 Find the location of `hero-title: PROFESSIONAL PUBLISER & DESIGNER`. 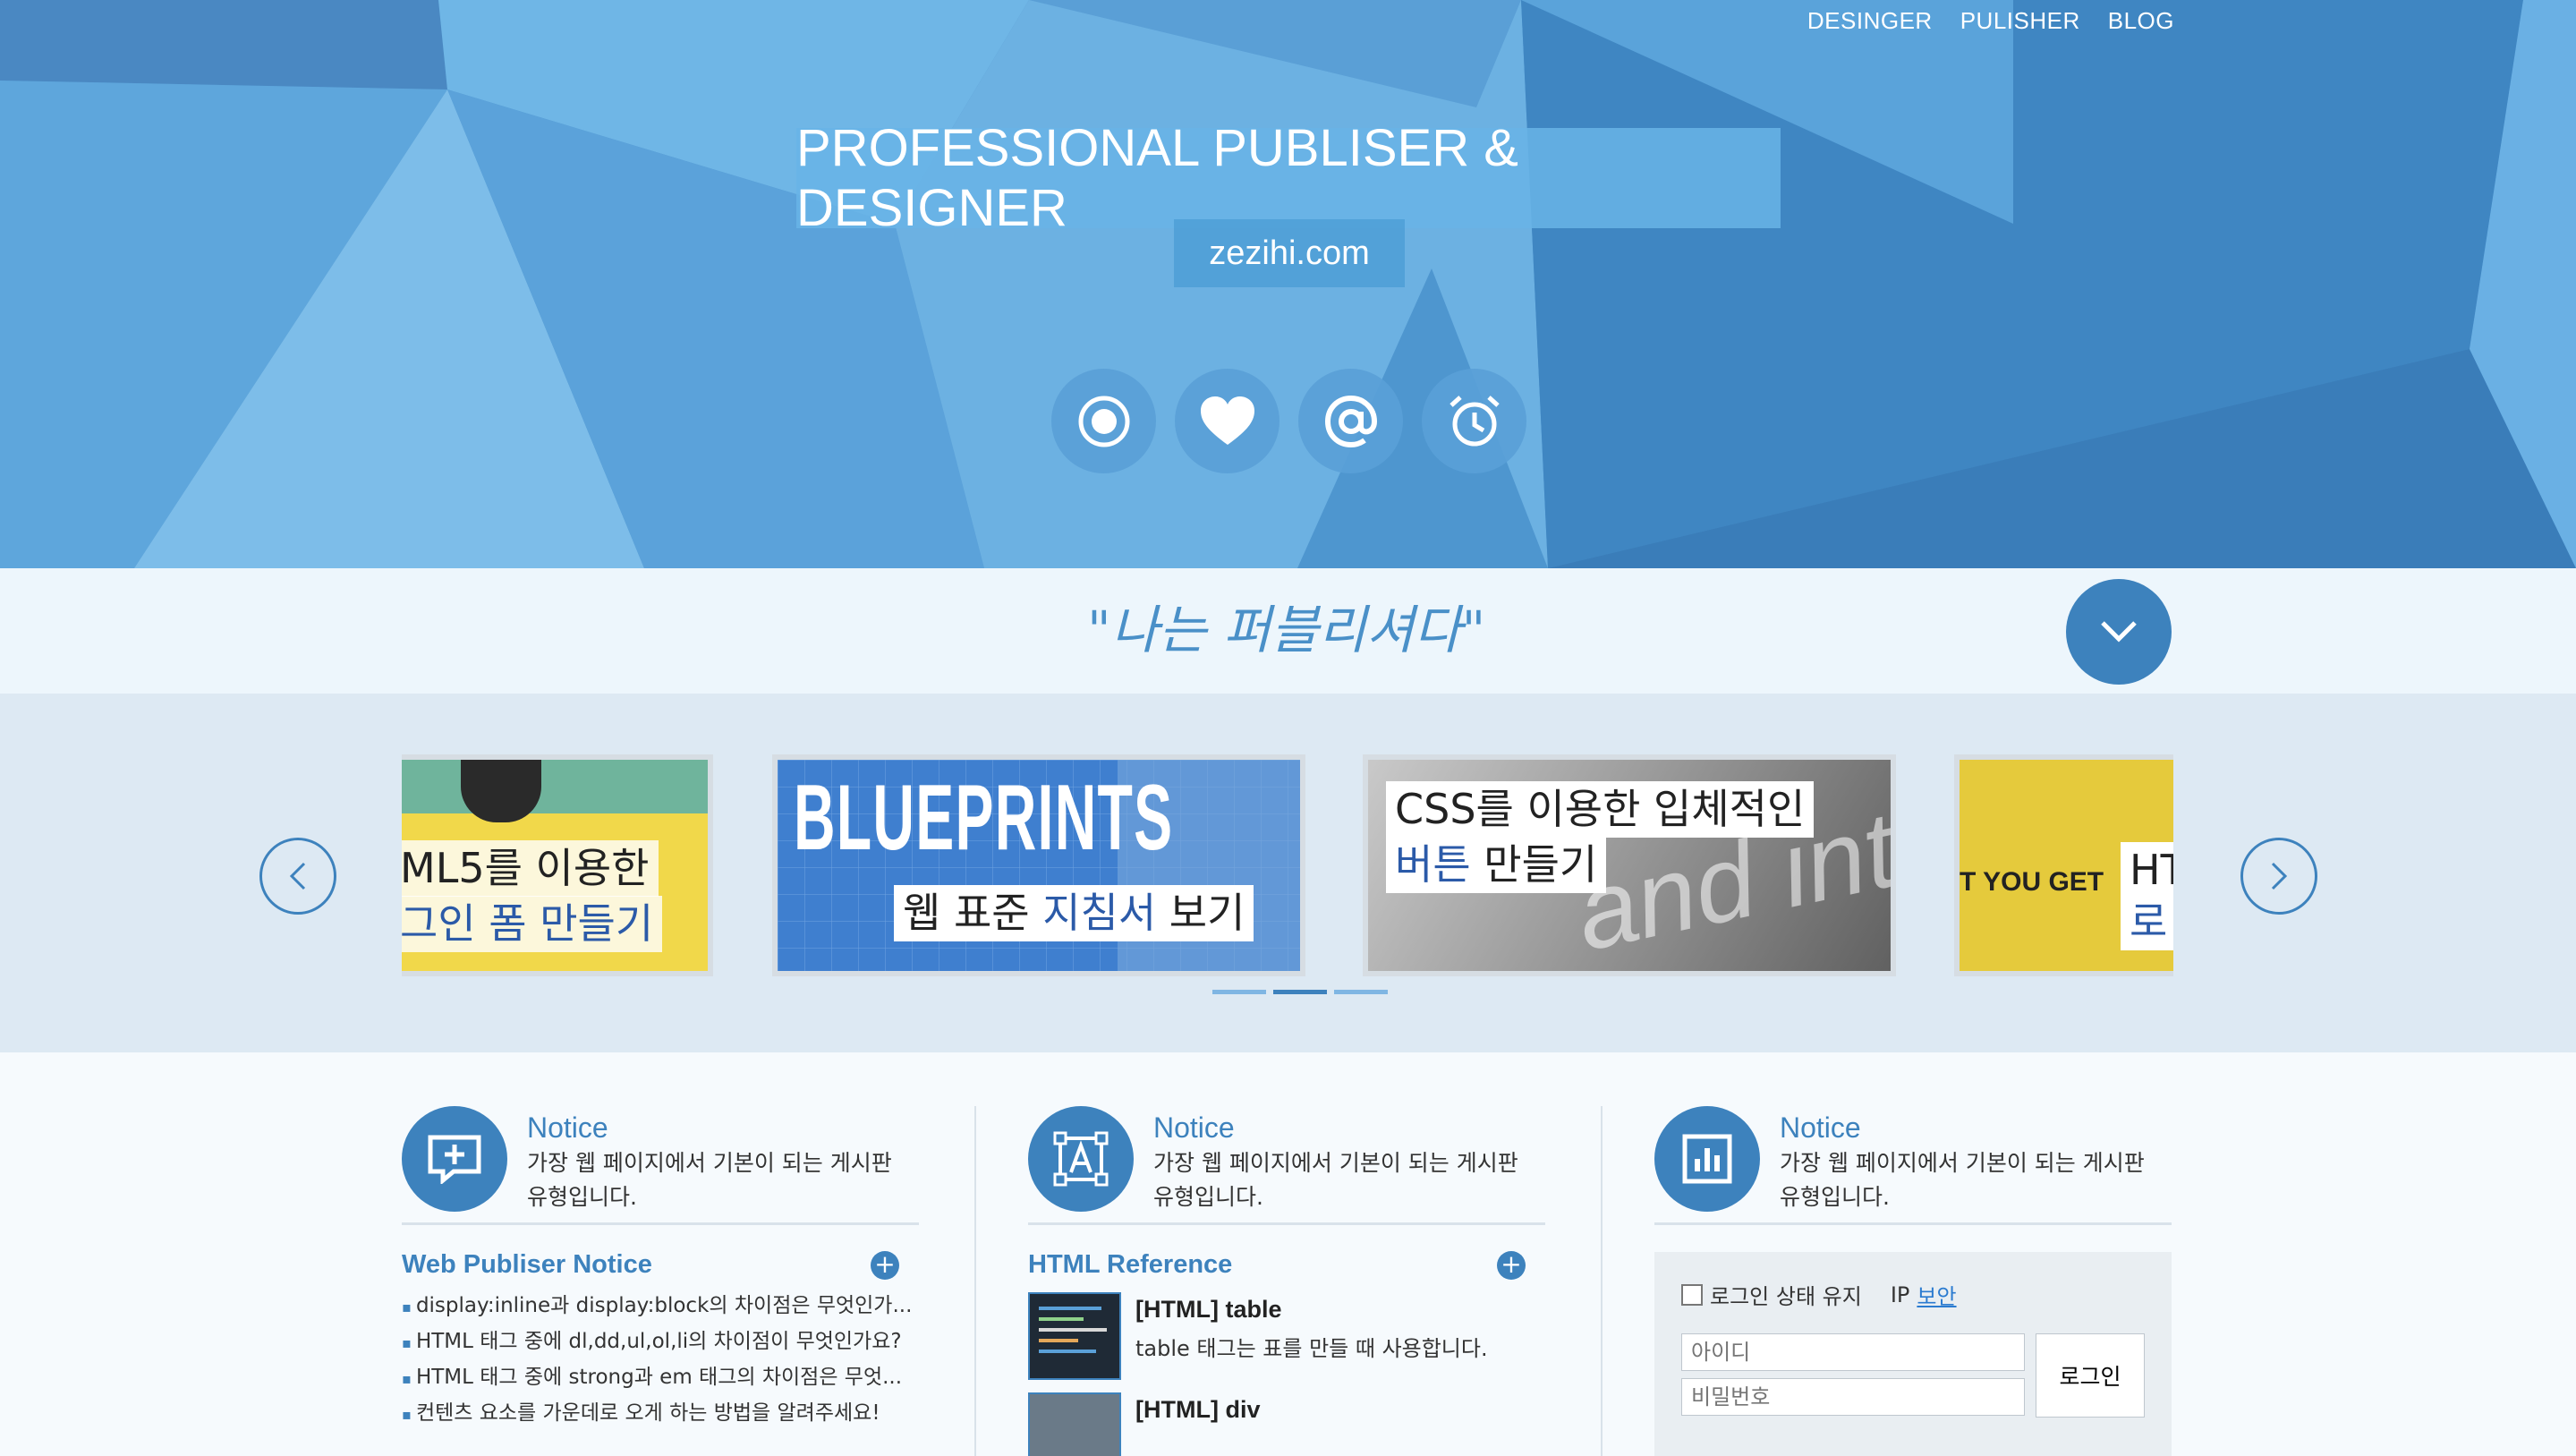

hero-title: PROFESSIONAL PUBLISER & DESIGNER is located at coordinates (1288, 178).